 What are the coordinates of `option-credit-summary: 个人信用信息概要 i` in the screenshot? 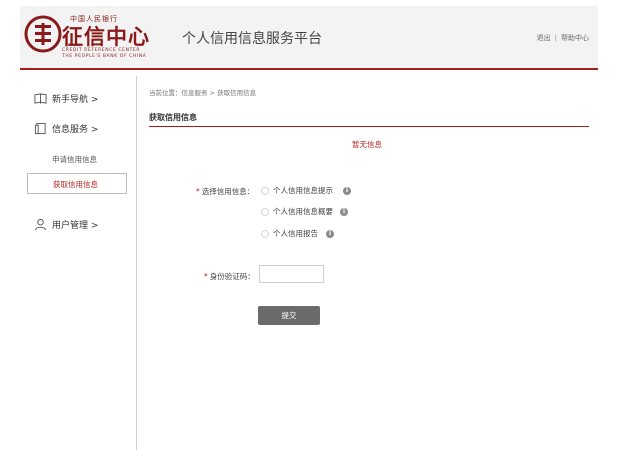 It's located at (304, 211).